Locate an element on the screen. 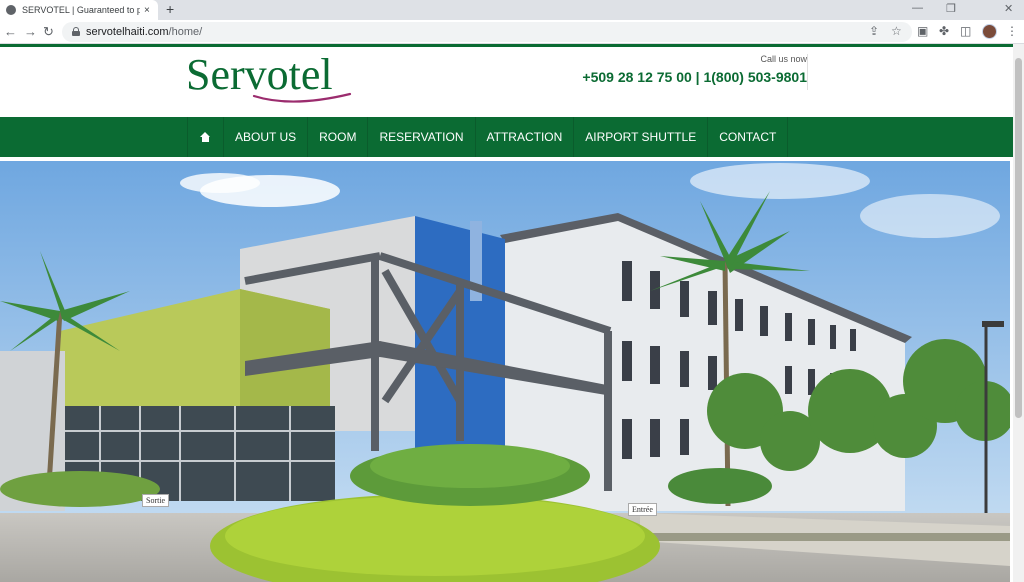 This screenshot has width=1024, height=582. nav-reservation: RESERVATION is located at coordinates (420, 137).